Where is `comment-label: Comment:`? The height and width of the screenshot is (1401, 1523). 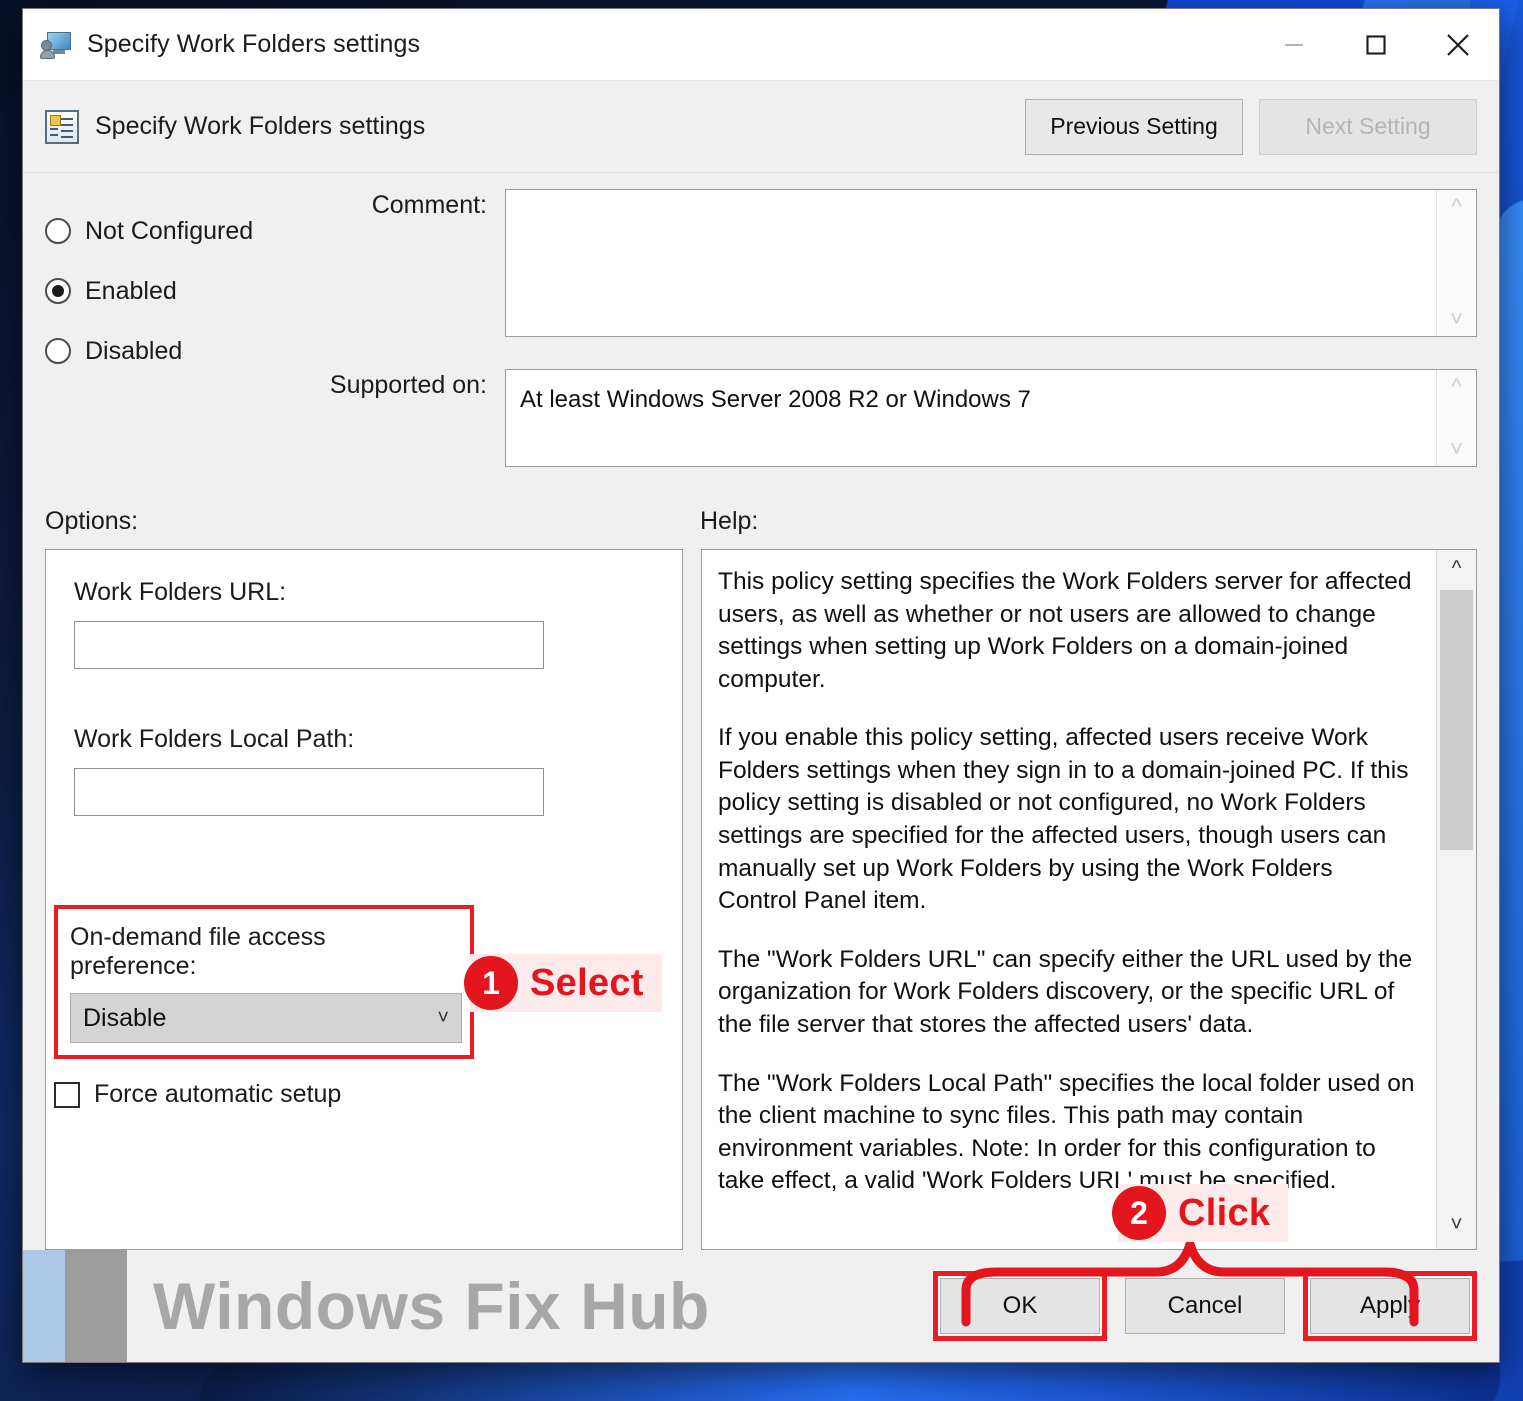
comment-label: Comment: is located at coordinates (429, 205).